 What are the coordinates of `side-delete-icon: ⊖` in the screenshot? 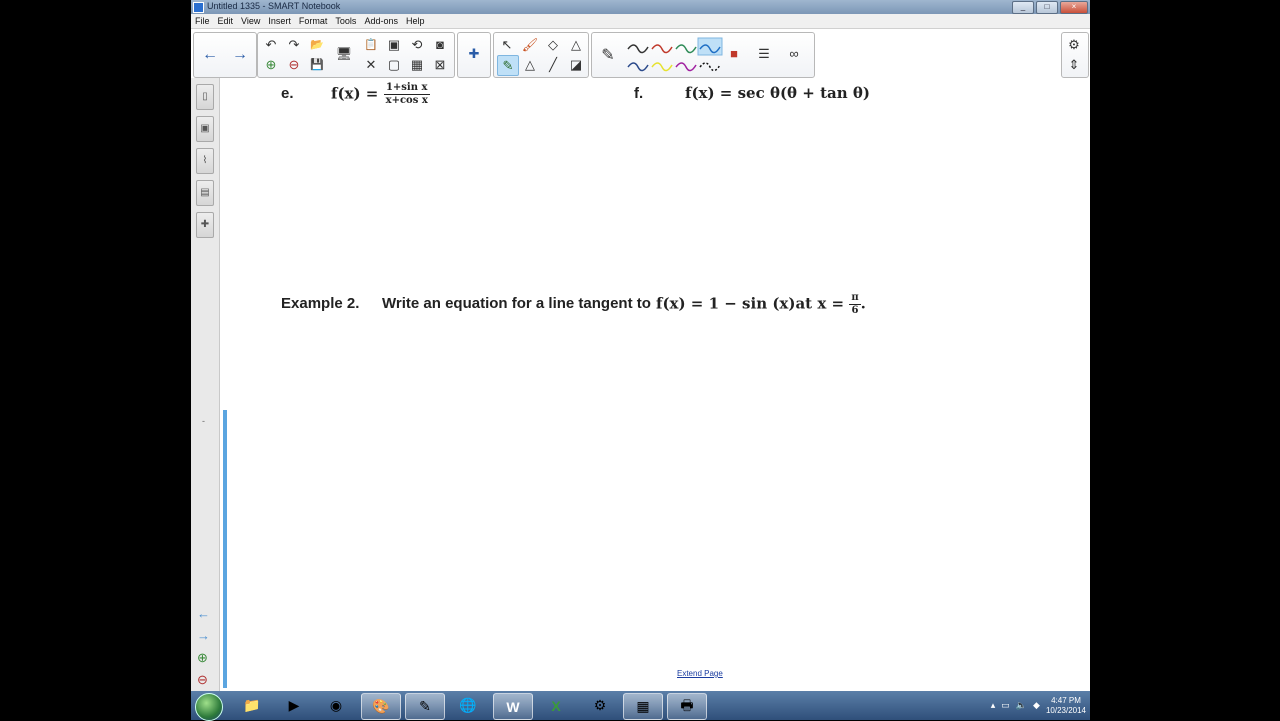 It's located at (202, 680).